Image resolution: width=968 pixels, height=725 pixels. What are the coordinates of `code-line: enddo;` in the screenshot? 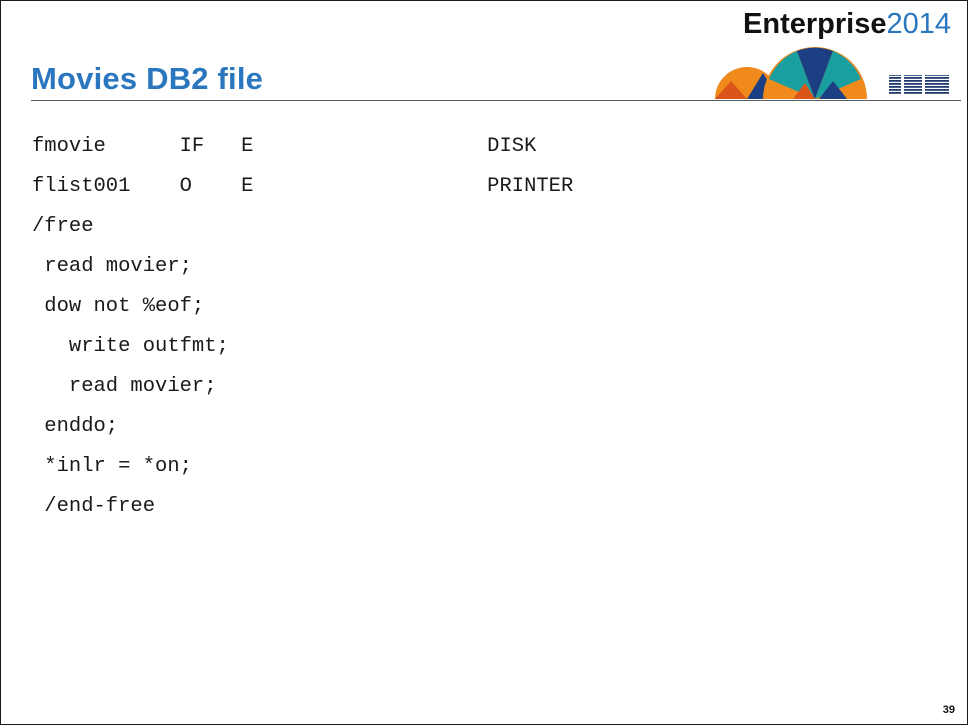 It's located at (75, 426).